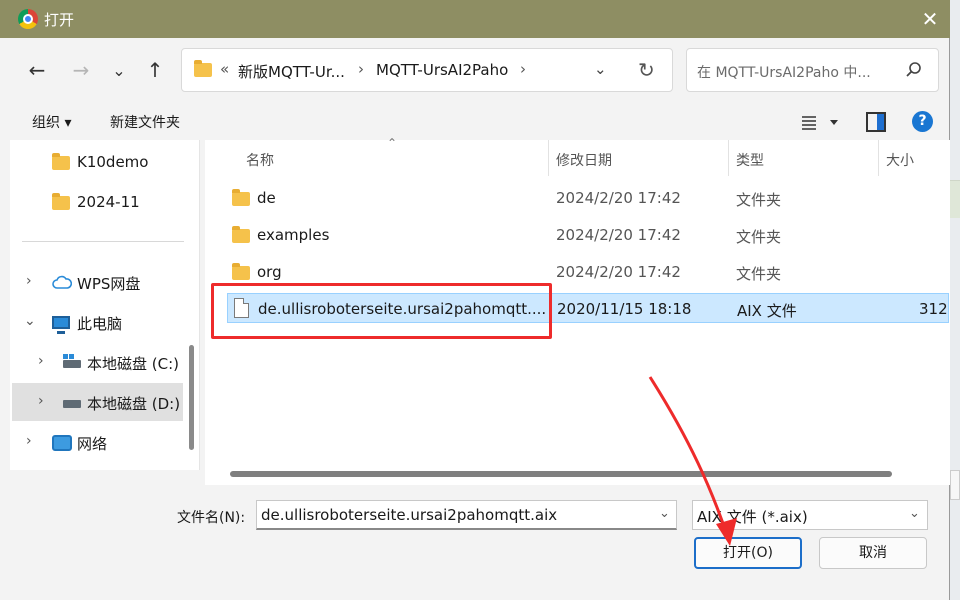 Image resolution: width=960 pixels, height=600 pixels. I want to click on address-dropdown-button: ⌄, so click(600, 69).